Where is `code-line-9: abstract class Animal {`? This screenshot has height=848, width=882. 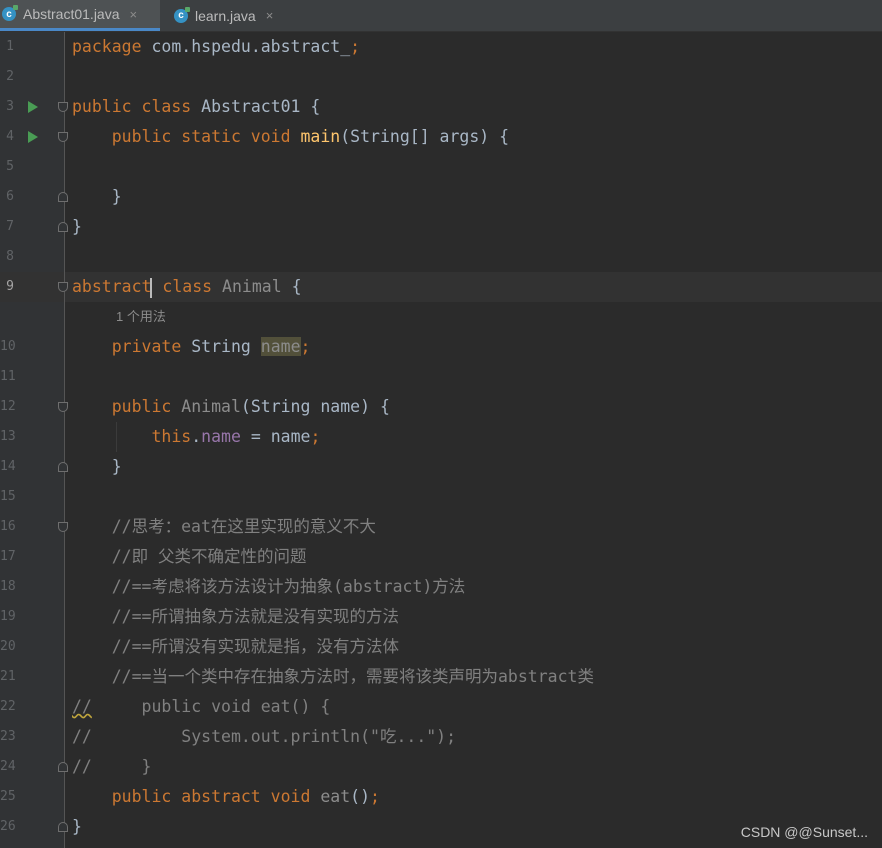 code-line-9: abstract class Animal { is located at coordinates (187, 287).